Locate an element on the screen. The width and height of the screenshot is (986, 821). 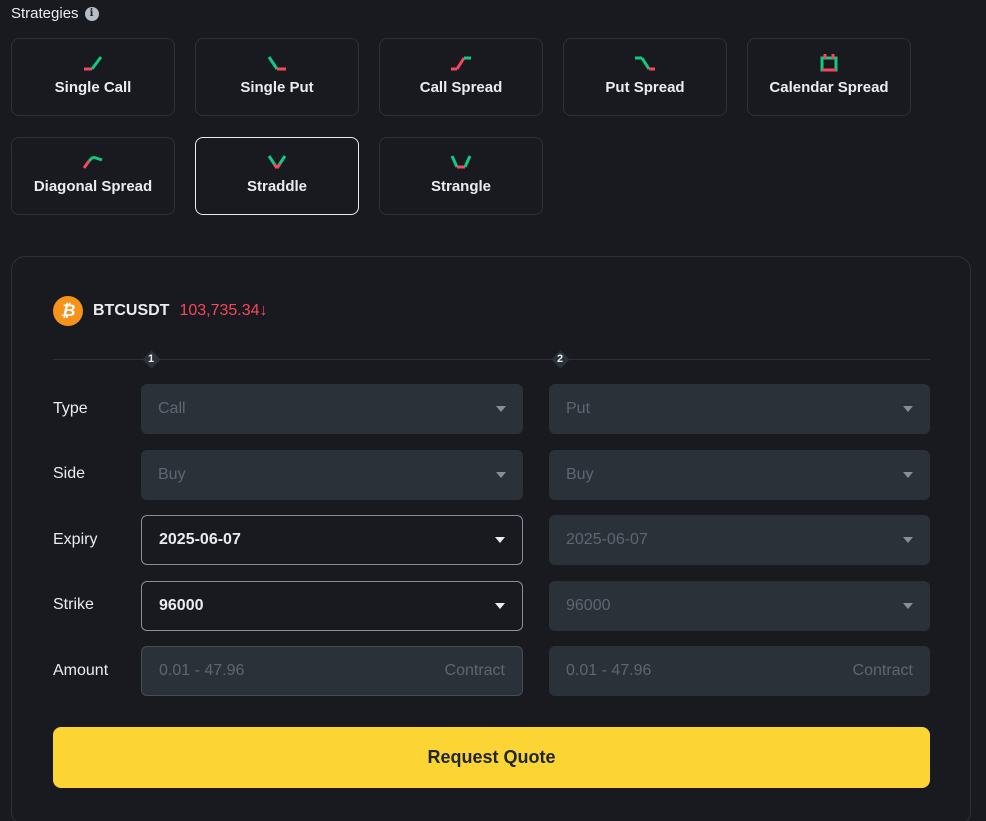
strategy-calendar-spread: Calendar Spread is located at coordinates (829, 77).